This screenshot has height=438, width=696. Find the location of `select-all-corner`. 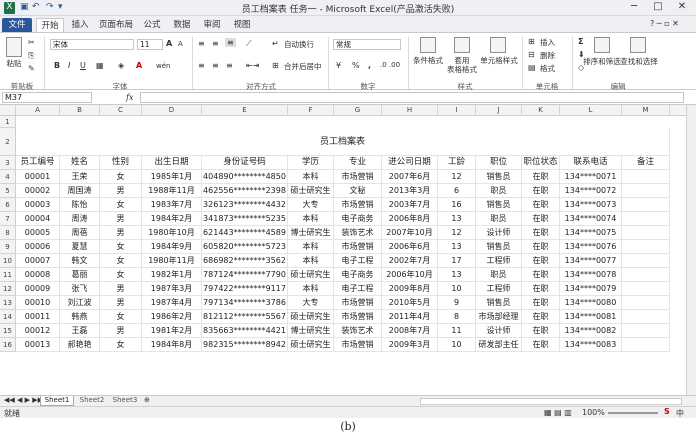

select-all-corner is located at coordinates (8, 110).